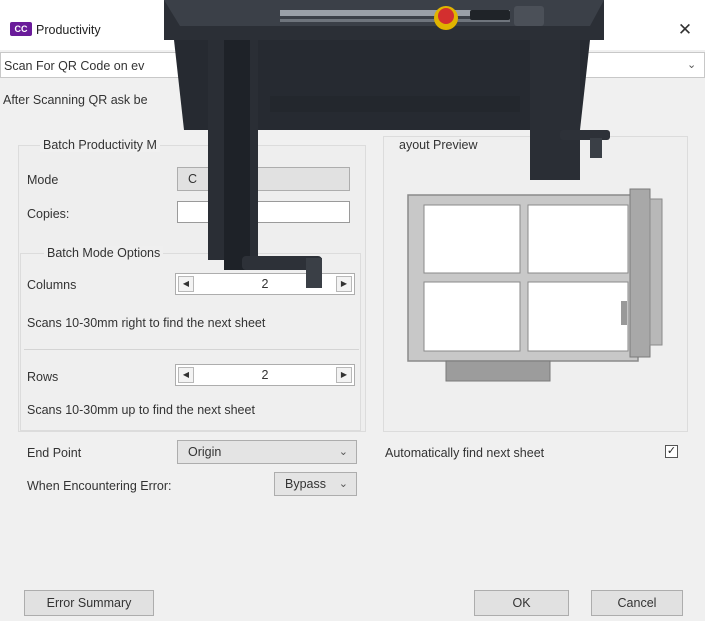 This screenshot has width=705, height=621. Describe the element at coordinates (624, 313) in the screenshot. I see `preview-sensor` at that location.